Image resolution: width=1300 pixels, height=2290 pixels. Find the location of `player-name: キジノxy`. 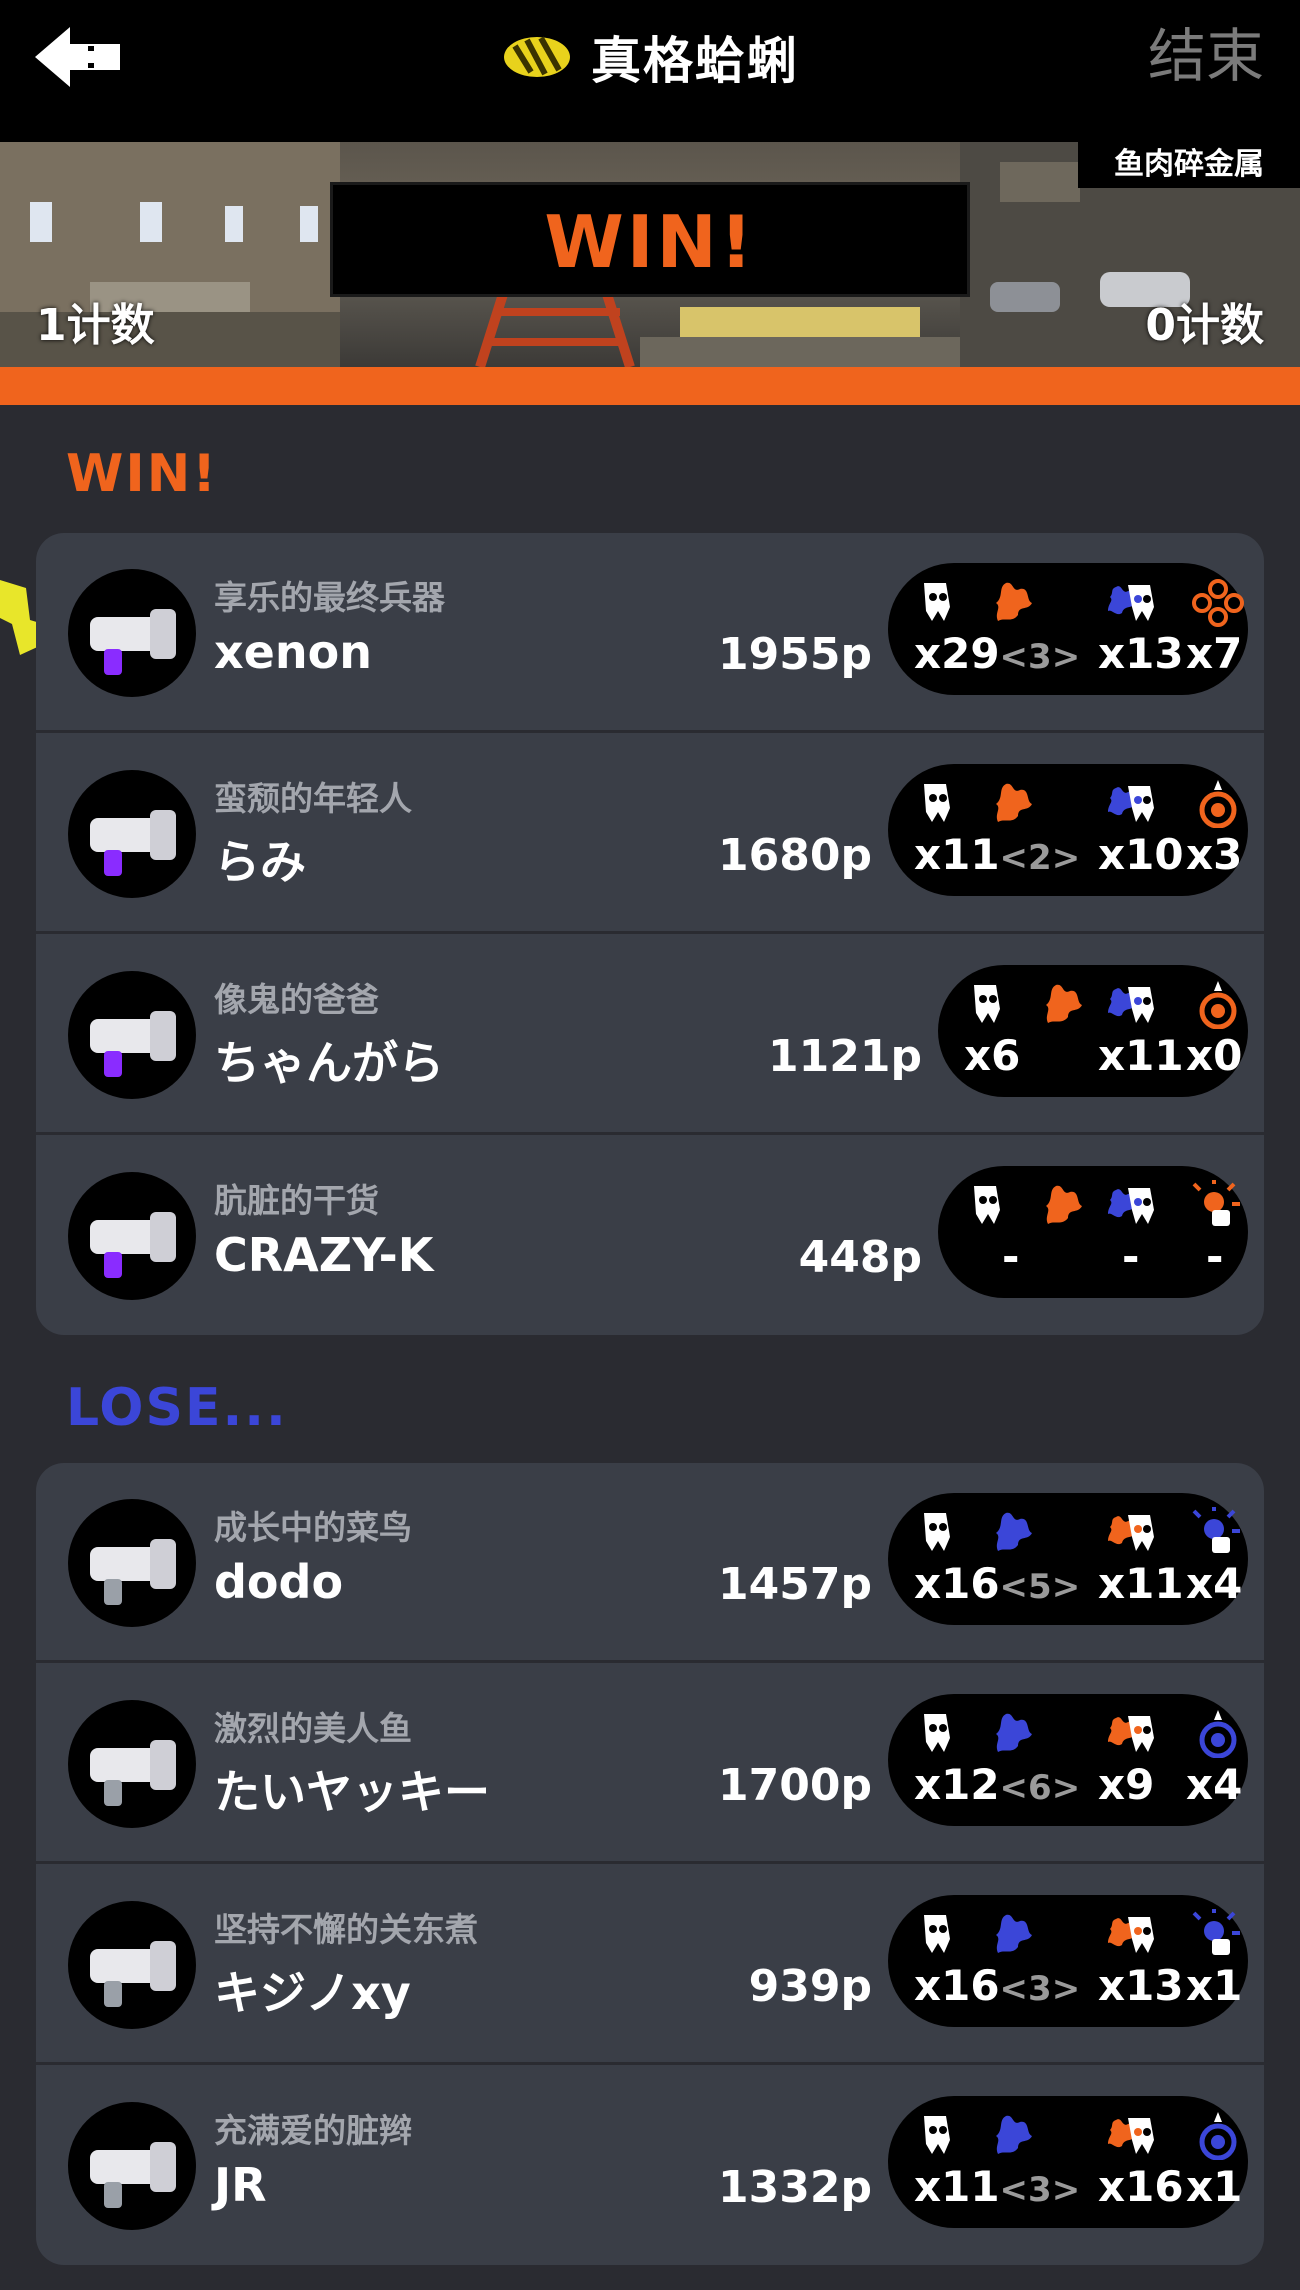

player-name: キジノxy is located at coordinates (312, 1993).